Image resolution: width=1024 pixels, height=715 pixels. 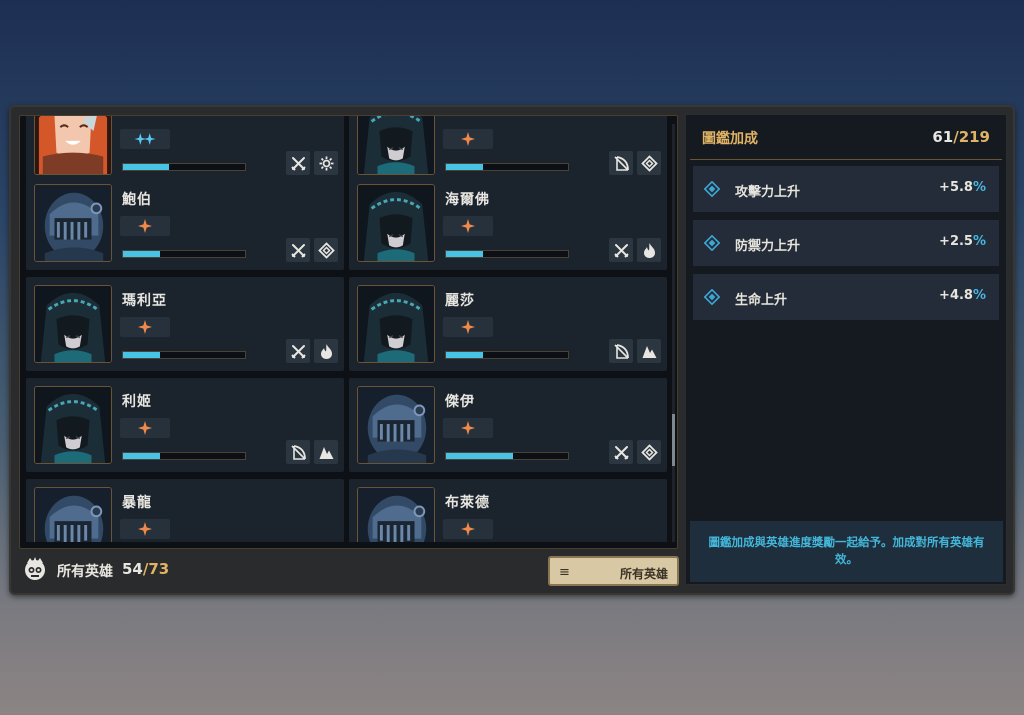 I want to click on hero-card: 瑪利亞, so click(x=185, y=324).